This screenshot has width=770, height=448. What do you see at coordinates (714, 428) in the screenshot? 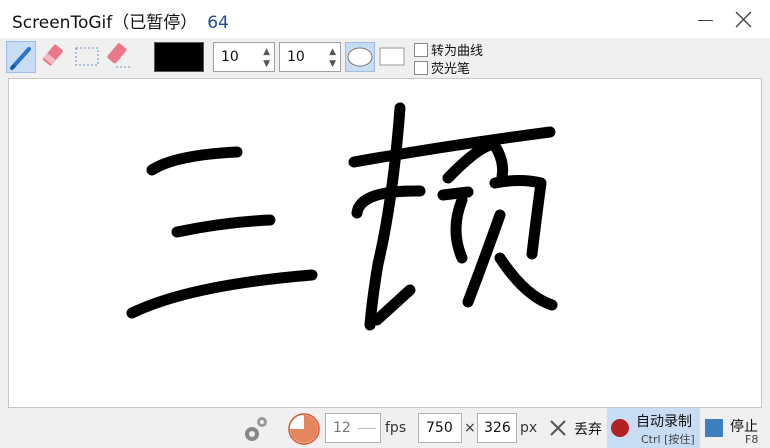
I see `stop-icon` at bounding box center [714, 428].